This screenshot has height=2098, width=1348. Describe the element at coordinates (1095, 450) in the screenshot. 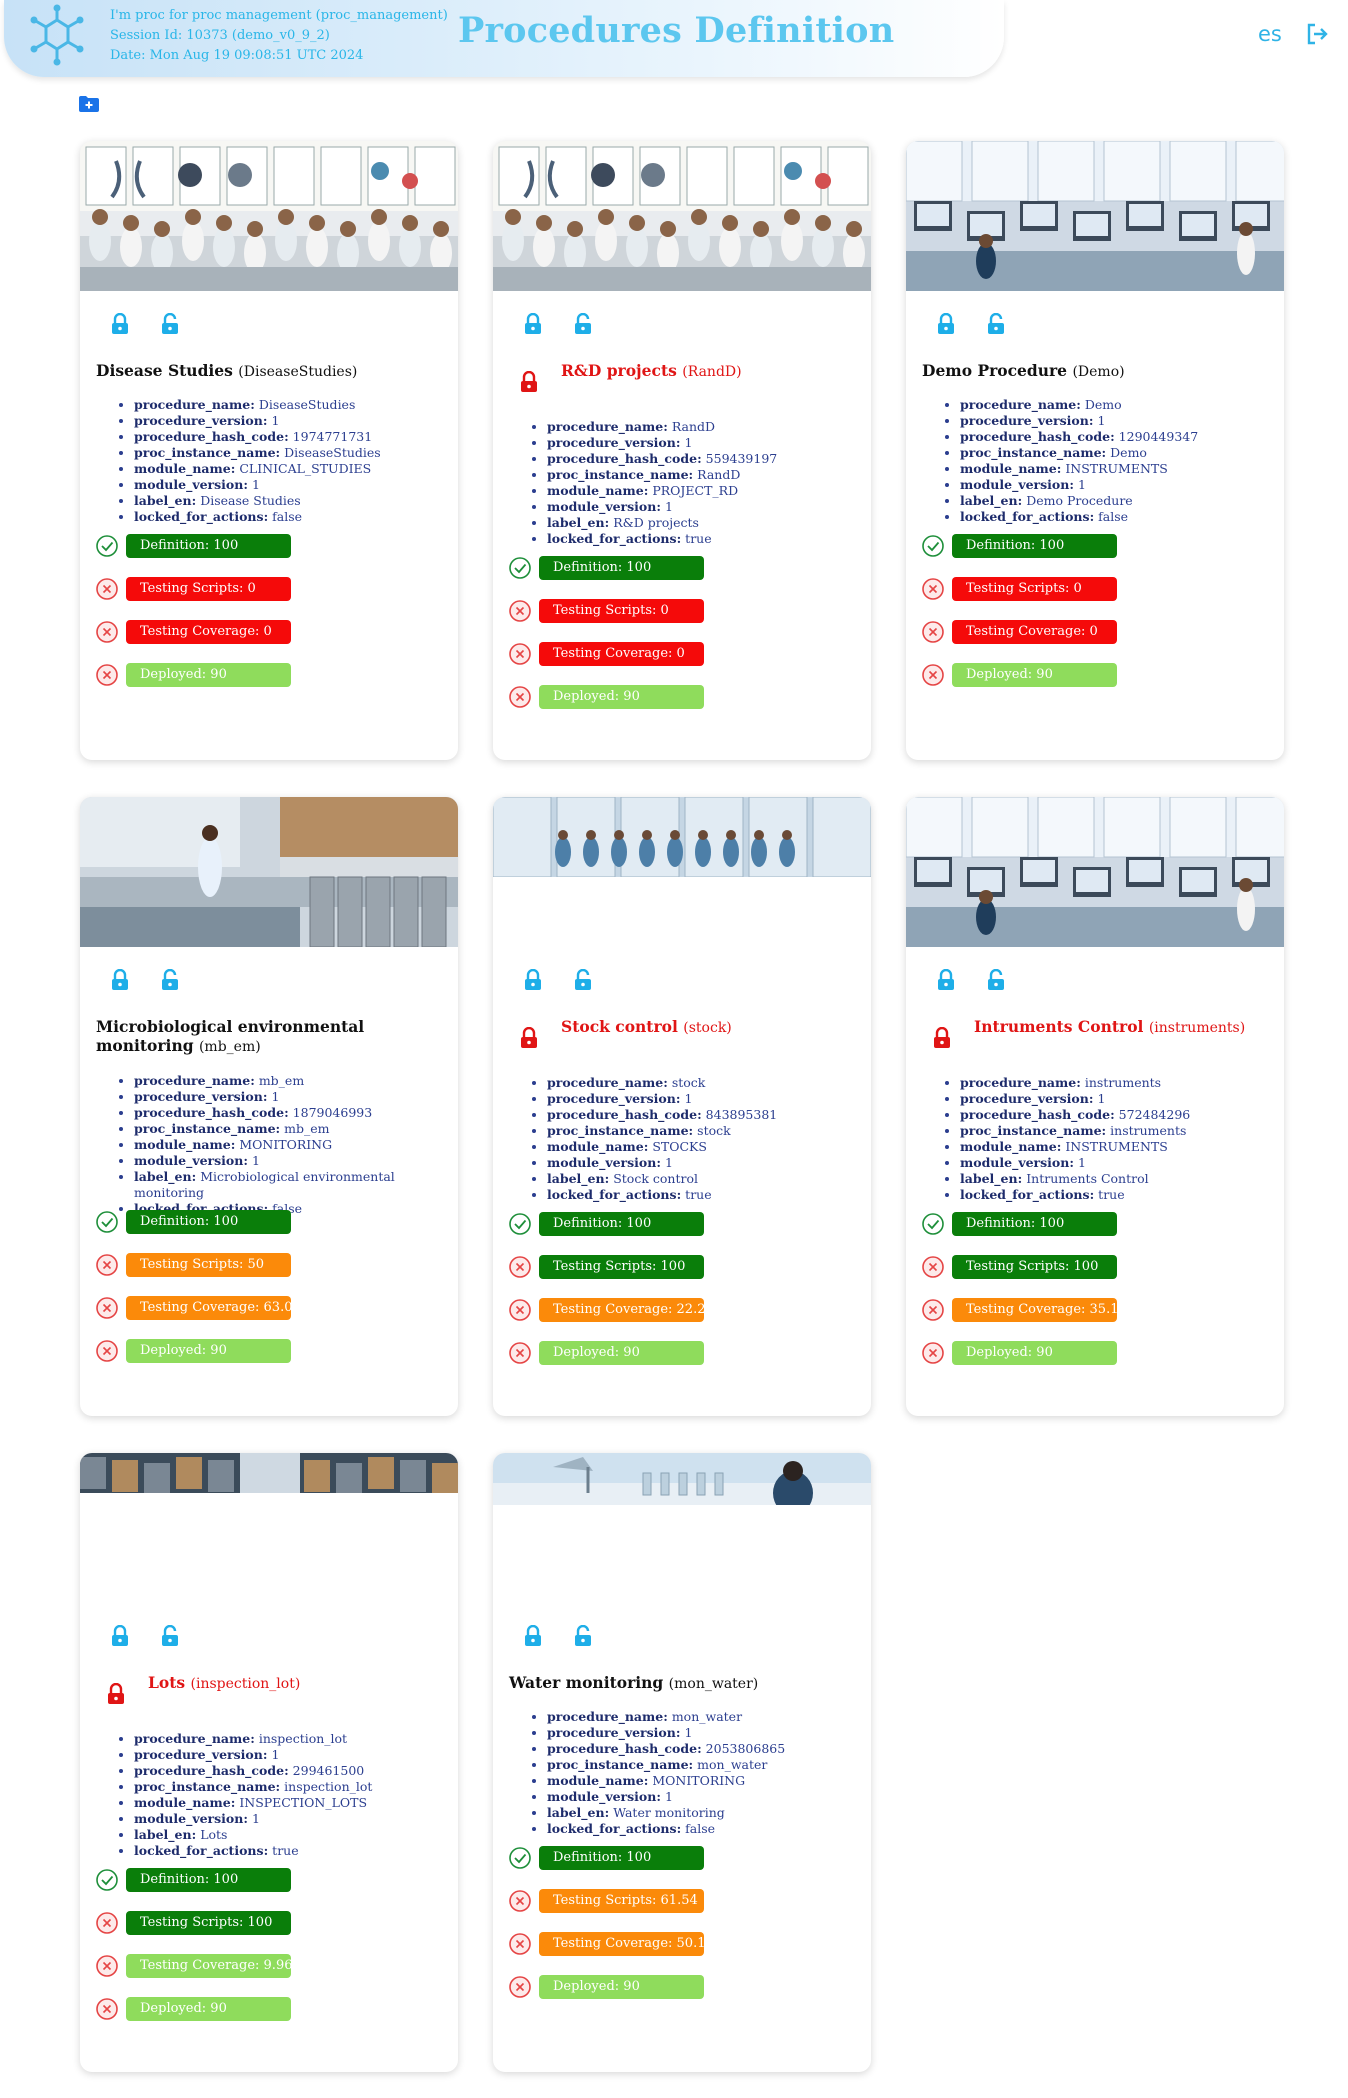

I see `procedure-card: Demo Procedure (Demo) procedure_name` at that location.